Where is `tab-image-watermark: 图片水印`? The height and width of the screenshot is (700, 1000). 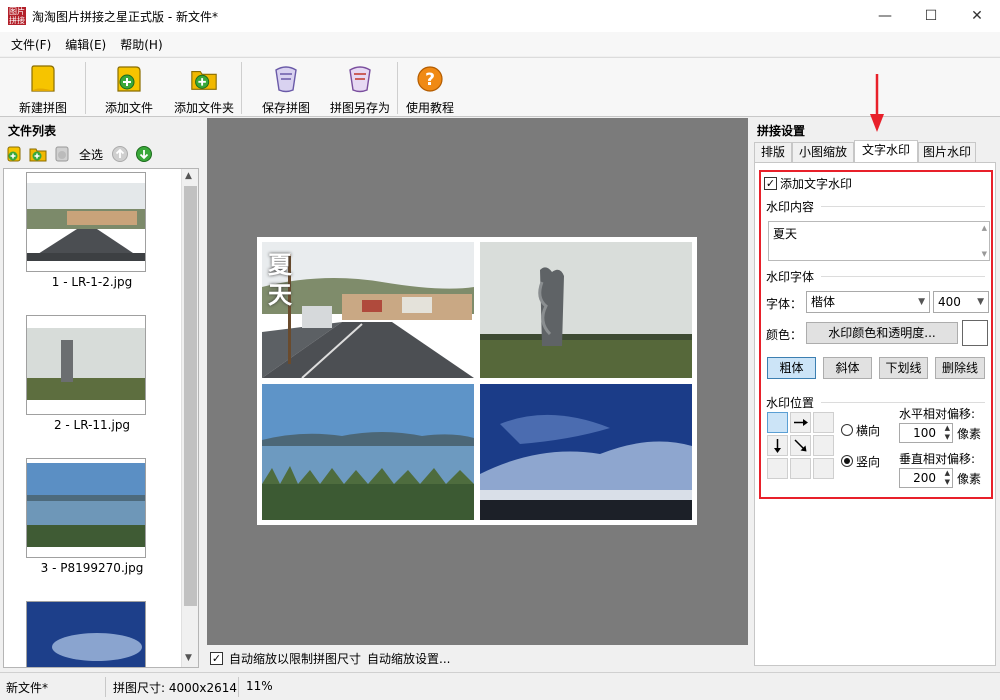
tab-image-watermark: 图片水印 is located at coordinates (947, 152).